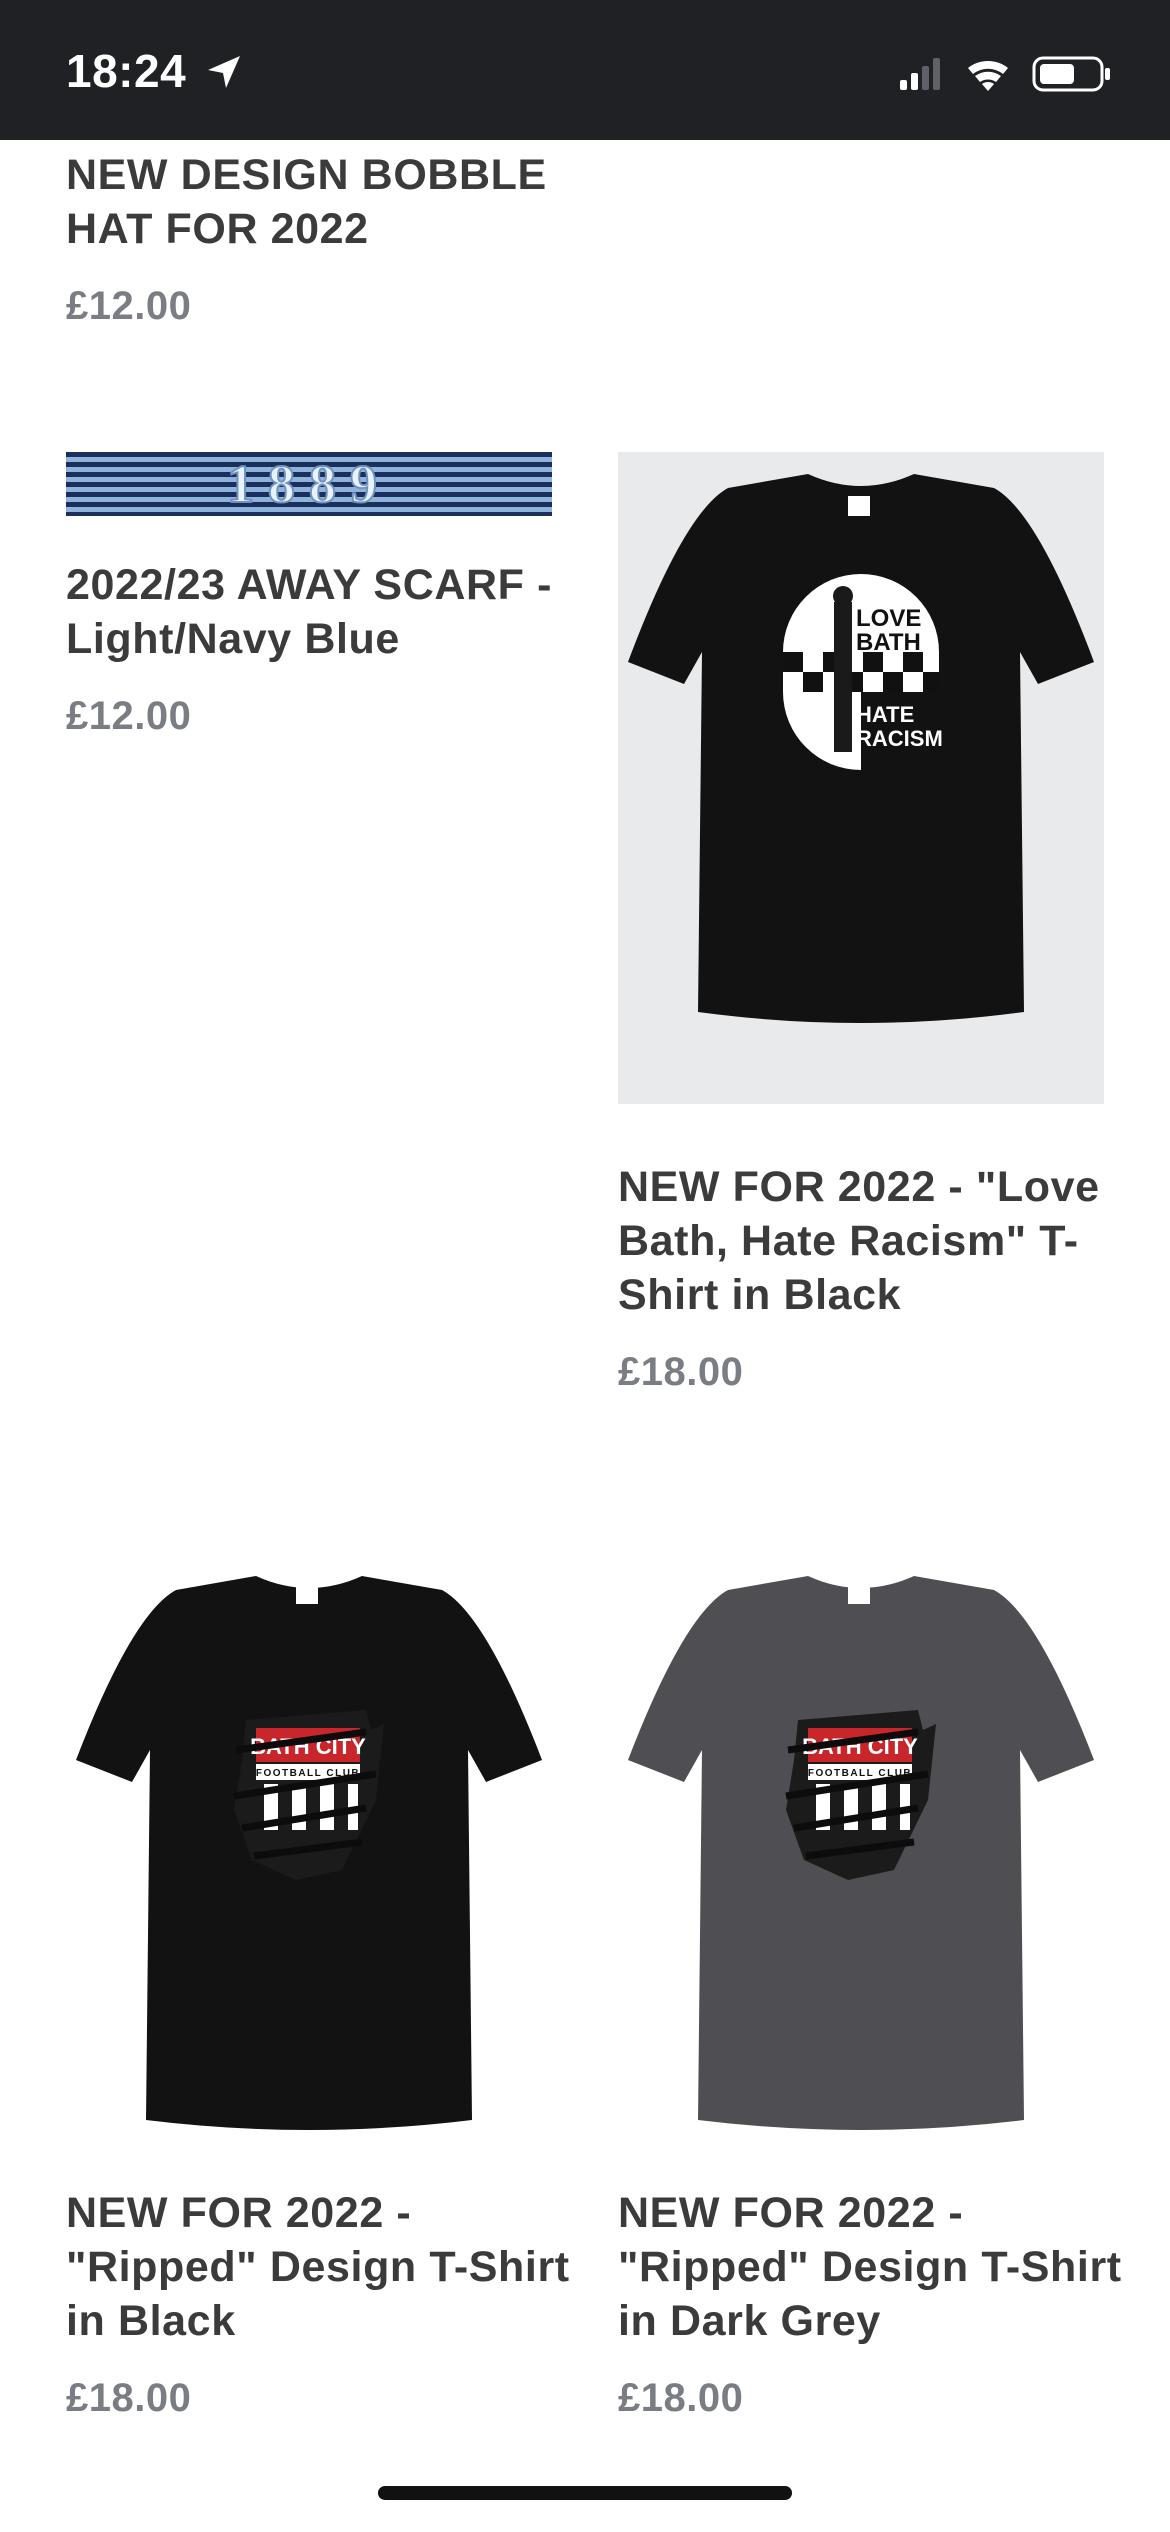 This screenshot has width=1170, height=2532. Describe the element at coordinates (309, 1855) in the screenshot. I see `product-image-ripped-black-tshirt: BATH CITY FOOTBALL CLUB` at that location.